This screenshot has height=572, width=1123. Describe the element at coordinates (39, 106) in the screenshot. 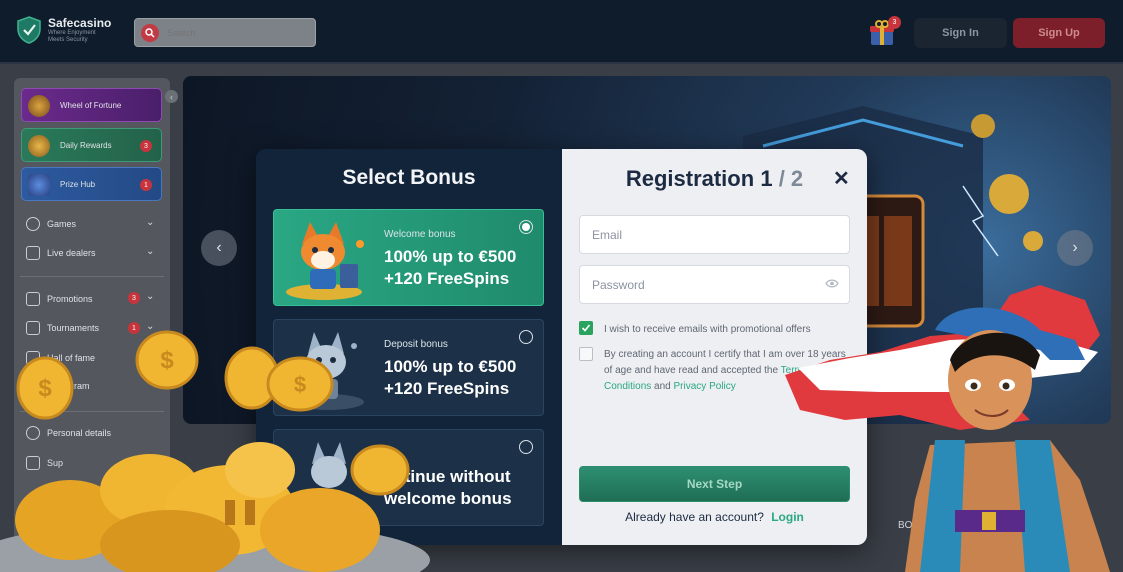

I see `wheel-icon` at that location.